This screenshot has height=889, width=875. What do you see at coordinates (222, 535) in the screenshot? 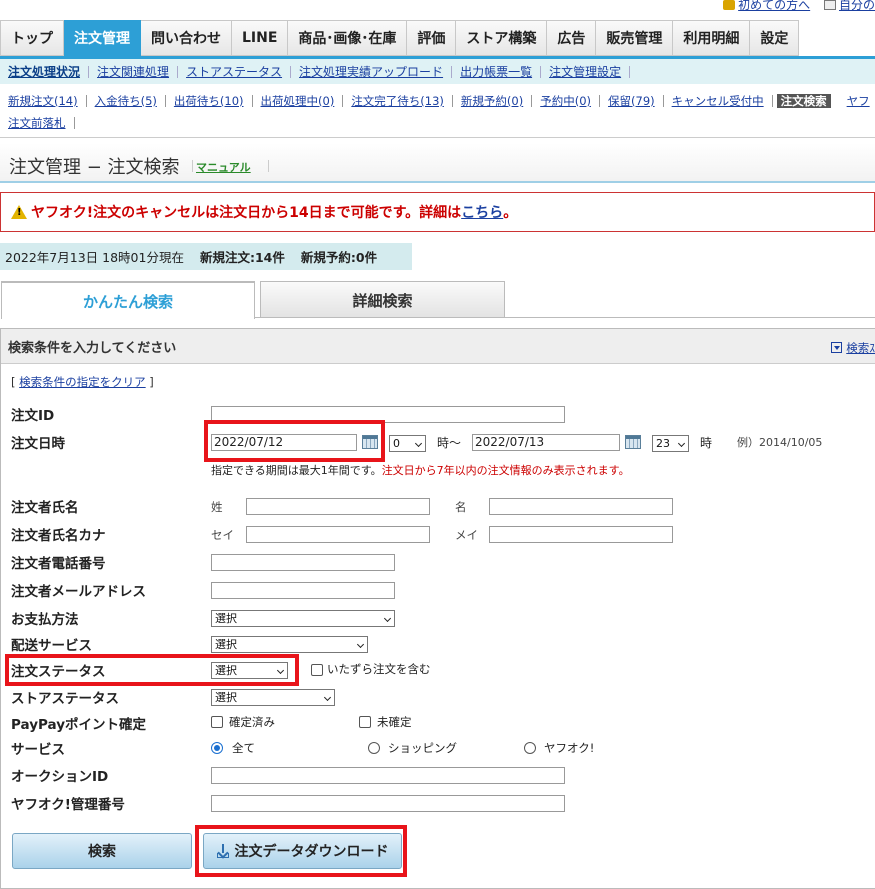
I see `sei-kana-label: セイ` at bounding box center [222, 535].